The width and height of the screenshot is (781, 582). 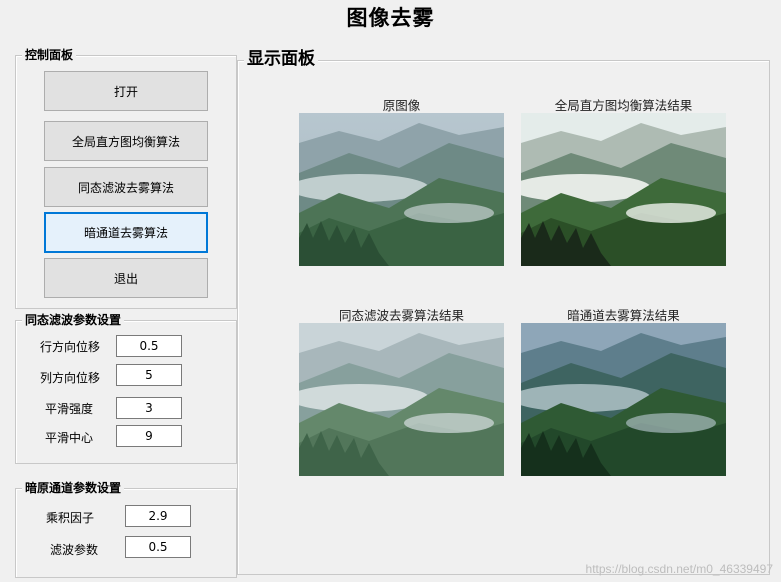 I want to click on dark-channel-result-image, so click(x=623, y=399).